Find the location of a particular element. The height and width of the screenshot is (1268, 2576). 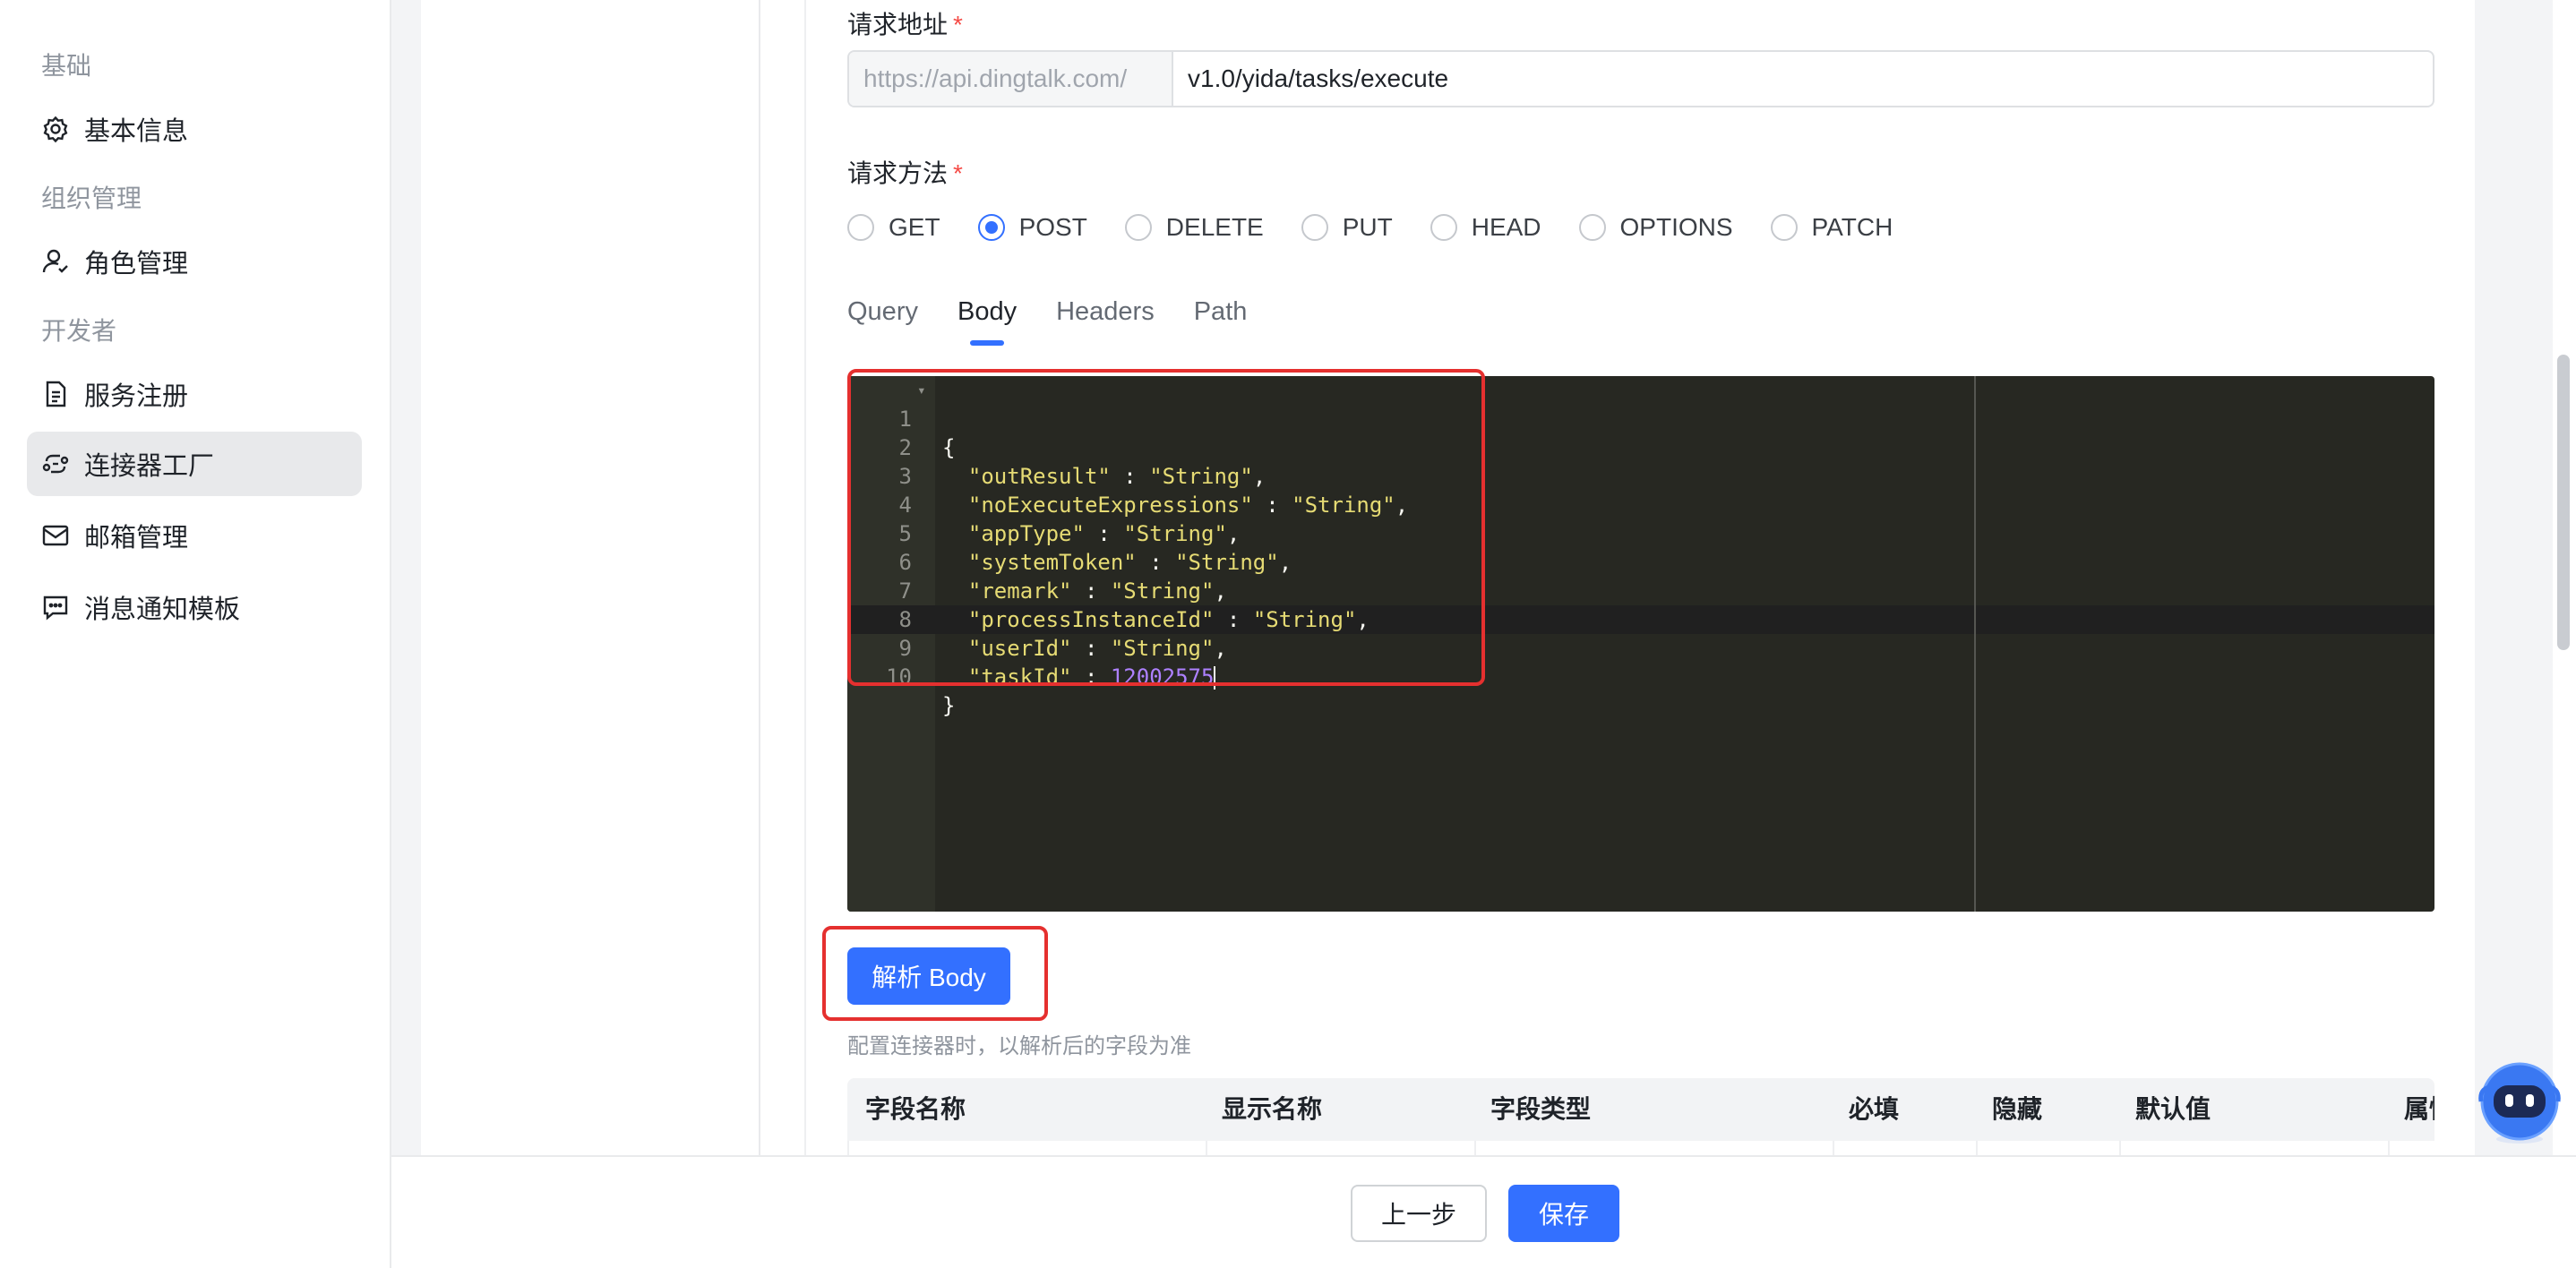

radio-put: PUT is located at coordinates (1347, 227).